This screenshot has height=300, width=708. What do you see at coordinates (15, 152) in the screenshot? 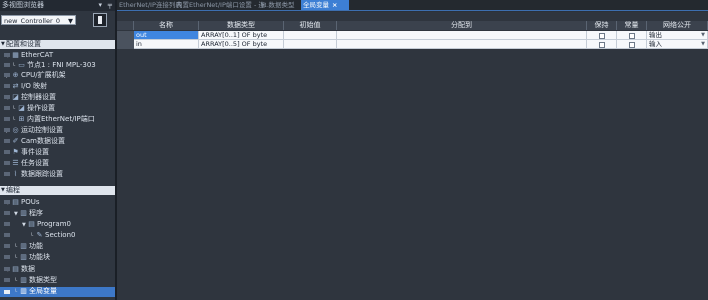
I see `event-icon: ⚑` at bounding box center [15, 152].